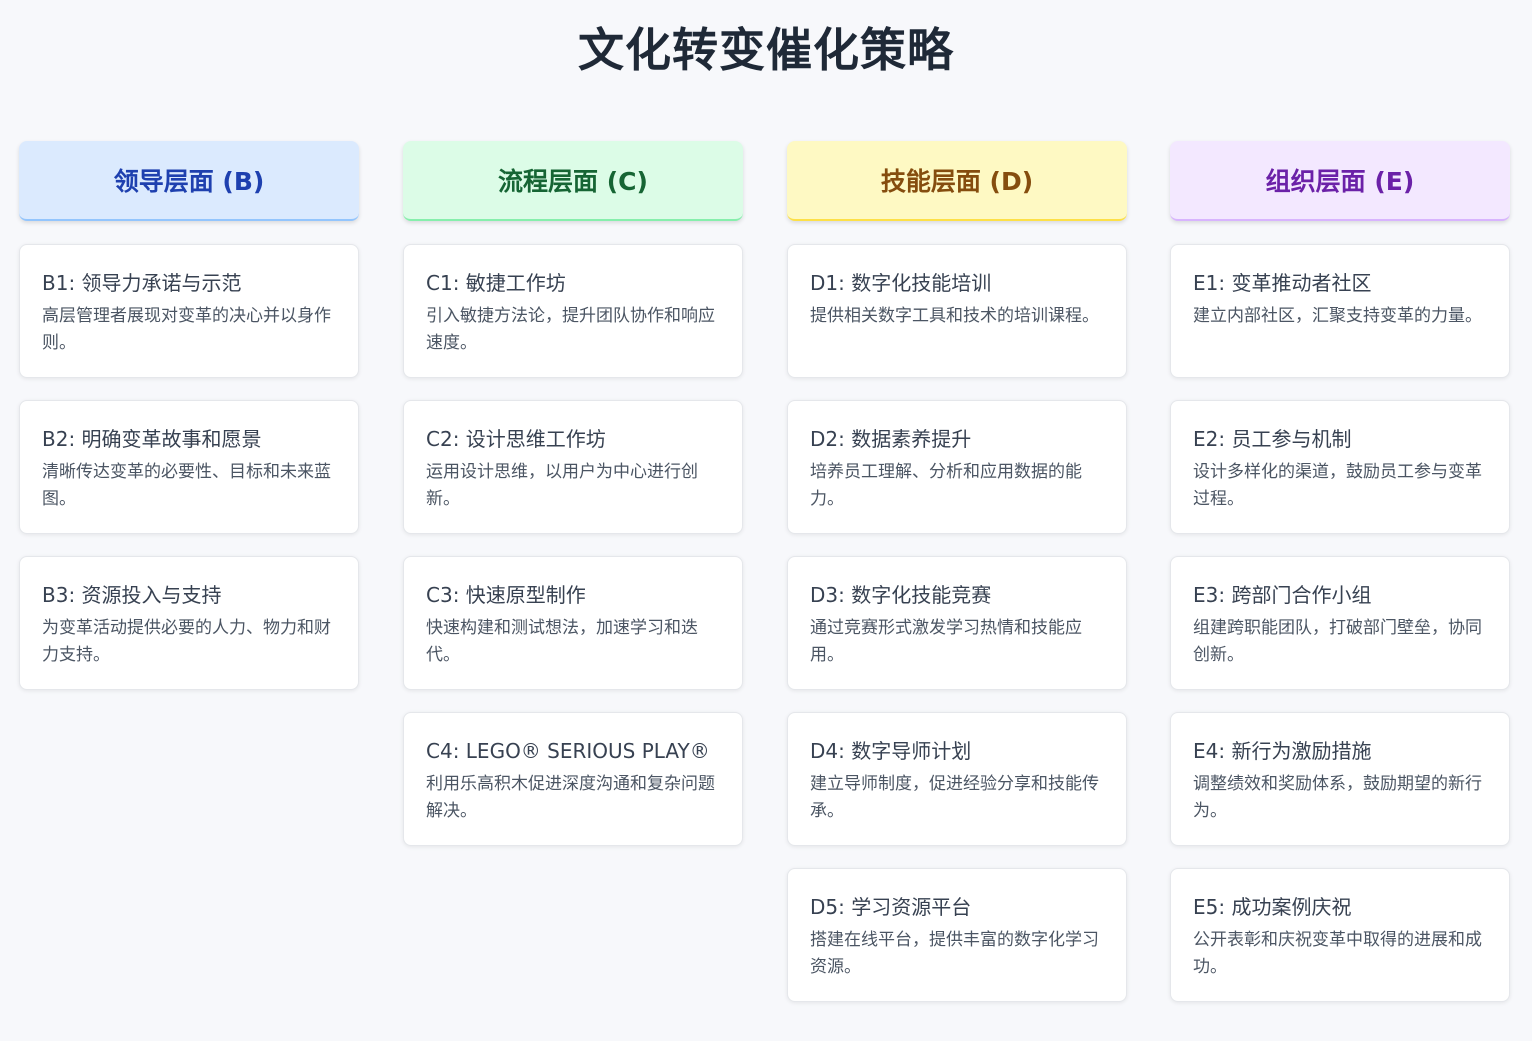  What do you see at coordinates (1272, 439) in the screenshot?
I see `card-title: E2: 员工参与机制` at bounding box center [1272, 439].